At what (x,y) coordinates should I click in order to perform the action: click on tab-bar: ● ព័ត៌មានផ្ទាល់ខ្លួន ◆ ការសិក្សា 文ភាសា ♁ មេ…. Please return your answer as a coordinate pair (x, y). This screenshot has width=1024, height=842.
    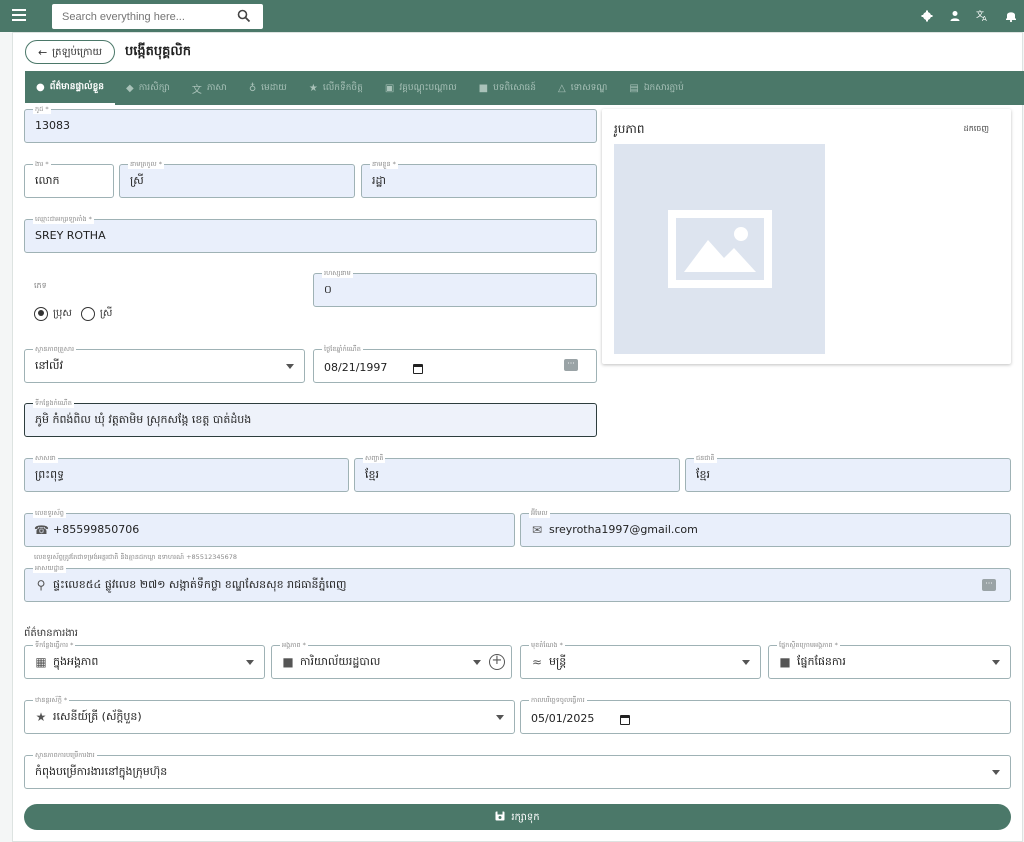
    Looking at the image, I should click on (524, 88).